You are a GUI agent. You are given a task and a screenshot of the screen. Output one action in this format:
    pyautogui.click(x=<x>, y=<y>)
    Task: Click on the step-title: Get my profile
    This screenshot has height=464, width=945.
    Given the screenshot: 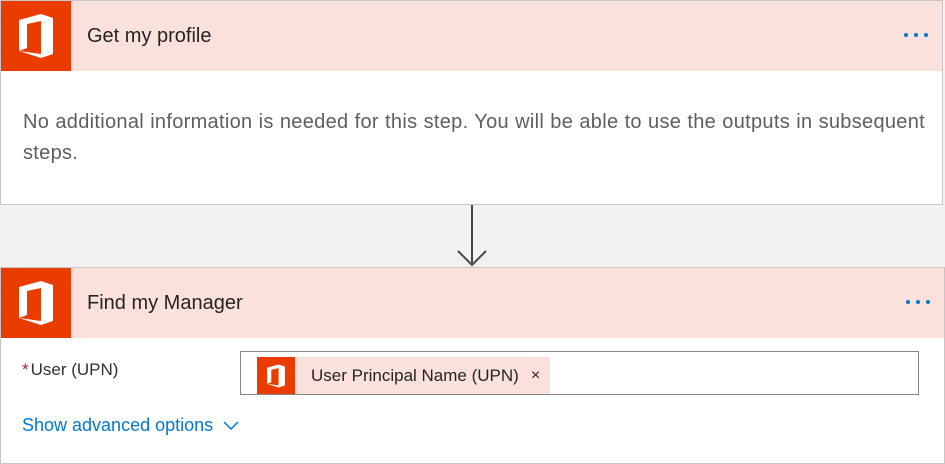 What is the action you would take?
    pyautogui.click(x=149, y=36)
    